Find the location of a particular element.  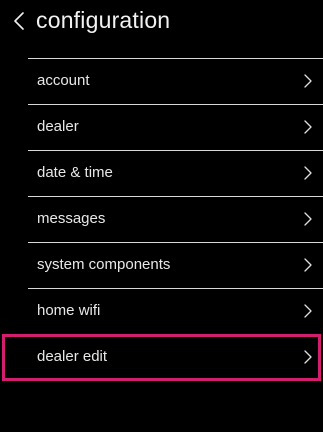

header: configuration is located at coordinates (161, 24).